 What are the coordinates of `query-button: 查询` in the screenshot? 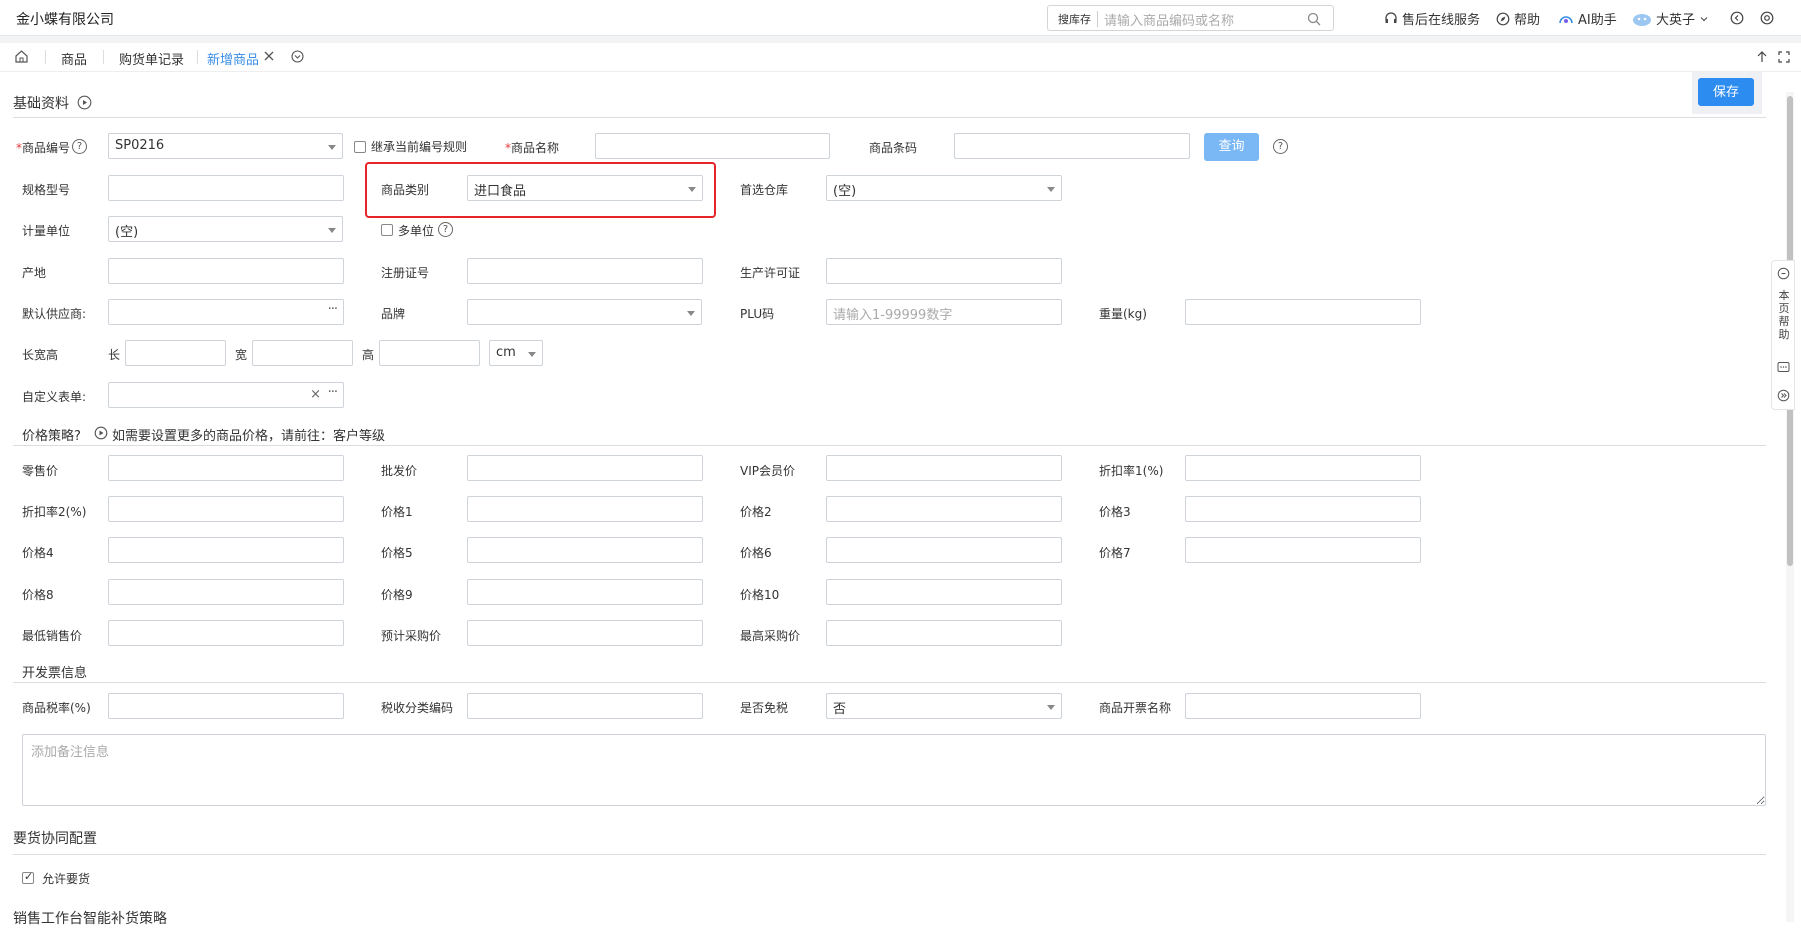 It's located at (1231, 147).